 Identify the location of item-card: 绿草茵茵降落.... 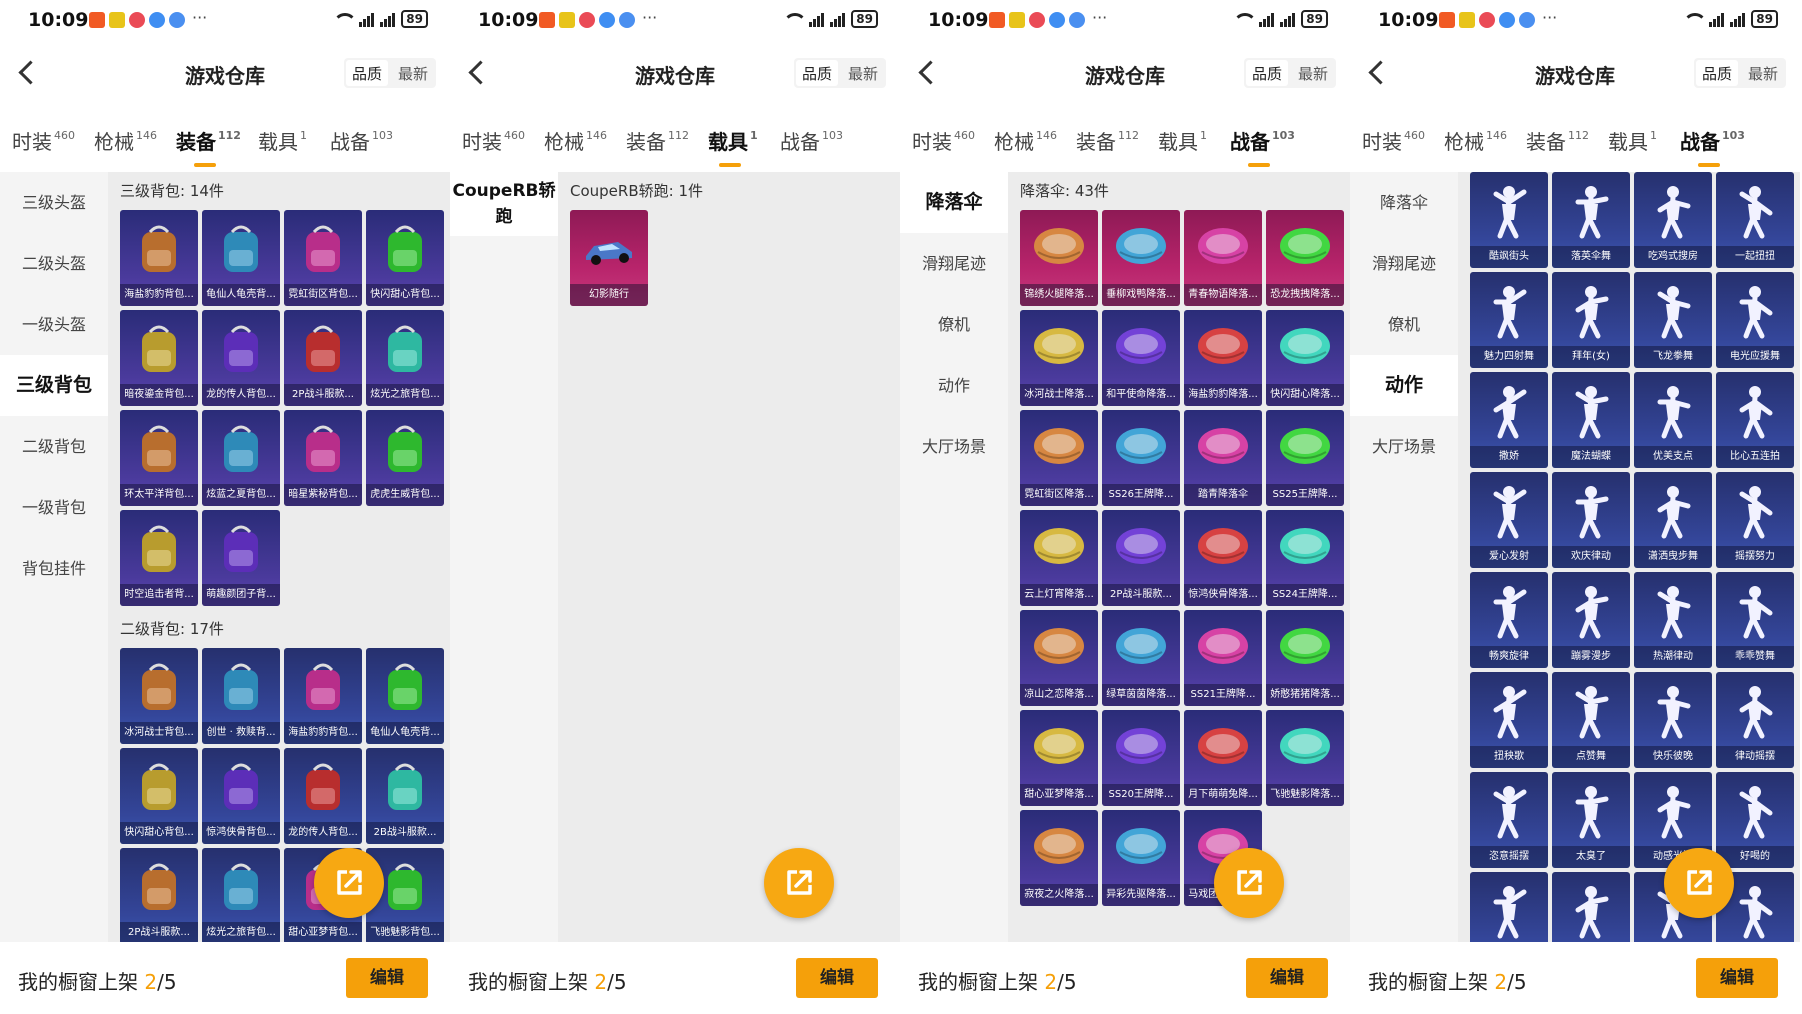
(1141, 658).